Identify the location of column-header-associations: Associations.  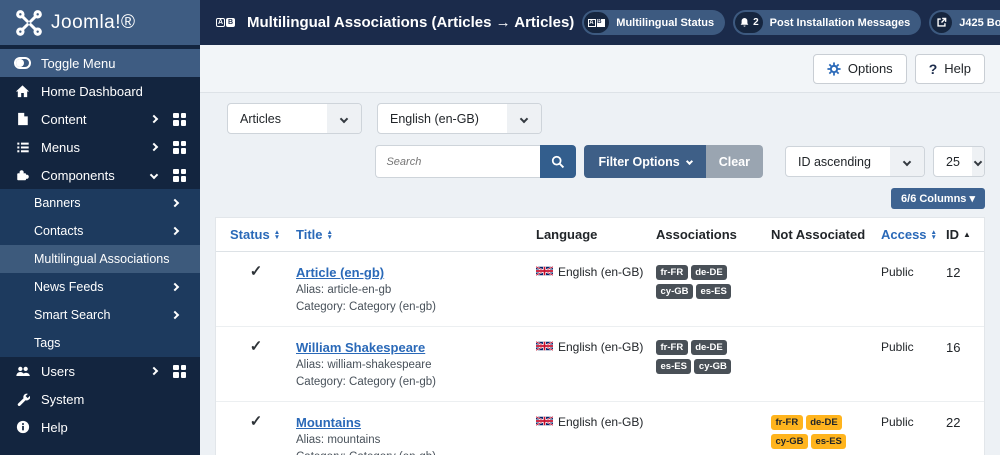
(696, 234).